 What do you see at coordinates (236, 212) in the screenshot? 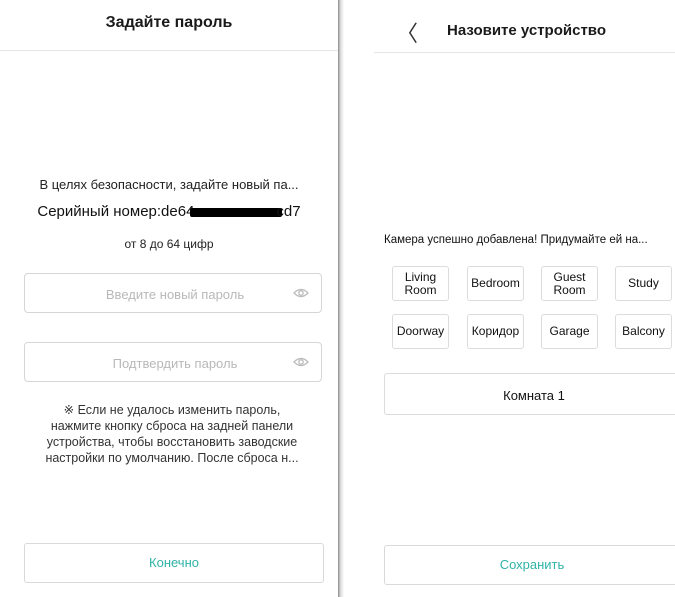
I see `redaction-bar` at bounding box center [236, 212].